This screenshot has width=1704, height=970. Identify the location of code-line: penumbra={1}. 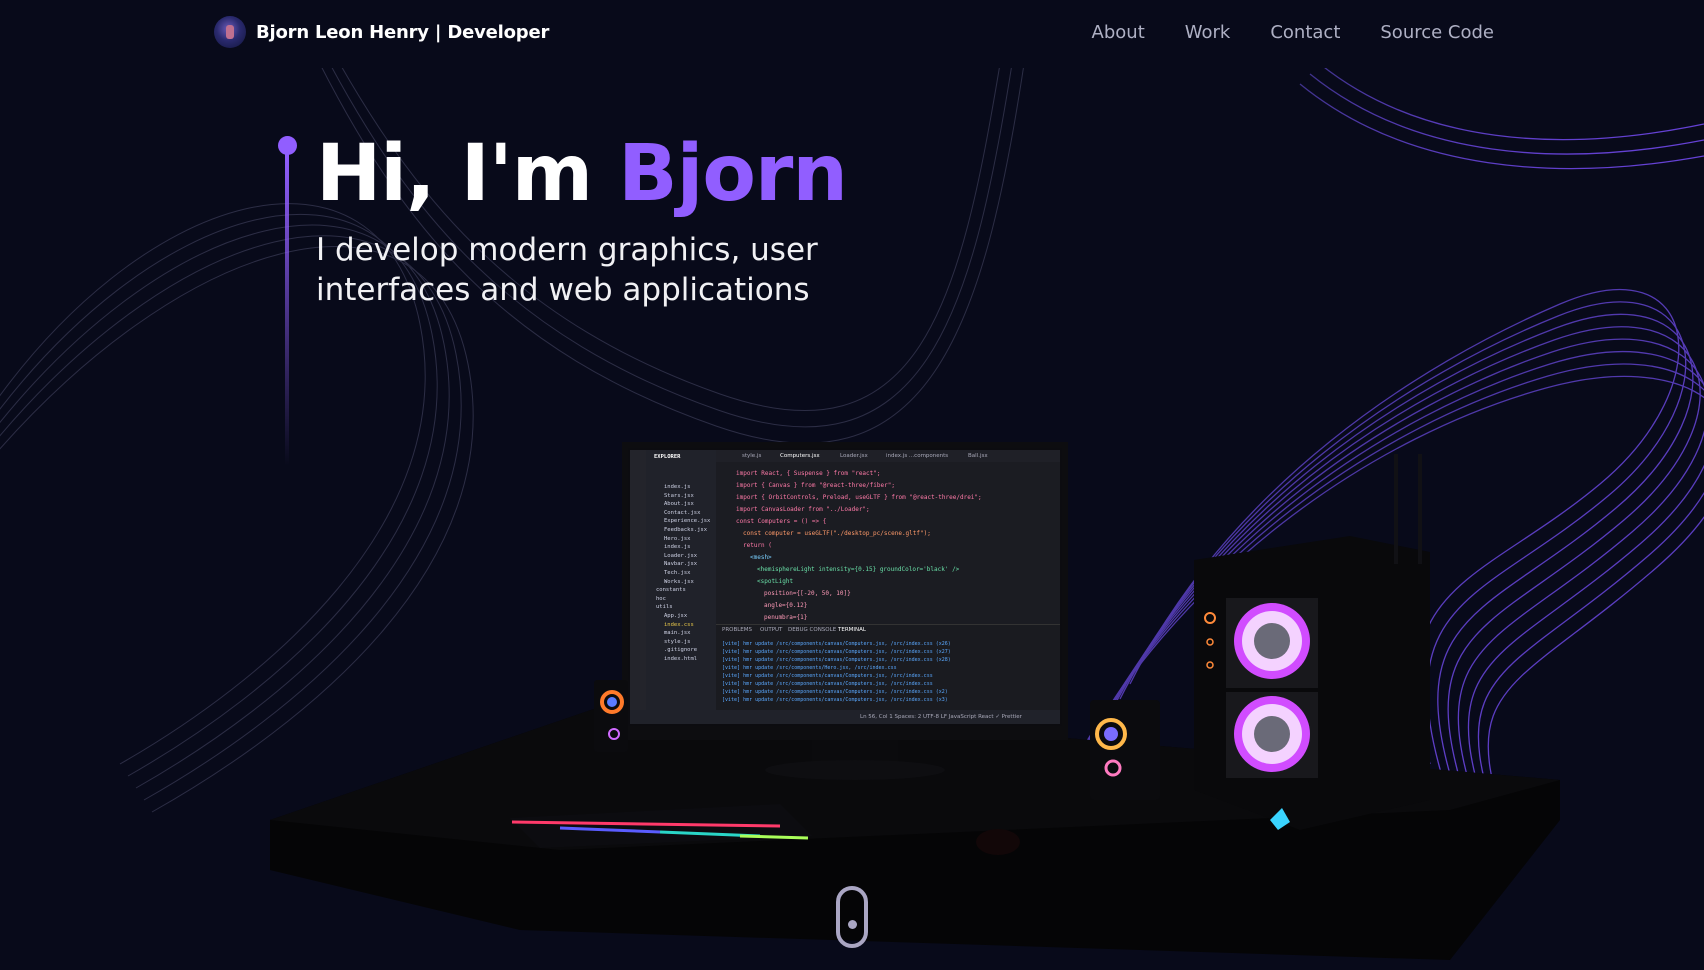
(786, 617).